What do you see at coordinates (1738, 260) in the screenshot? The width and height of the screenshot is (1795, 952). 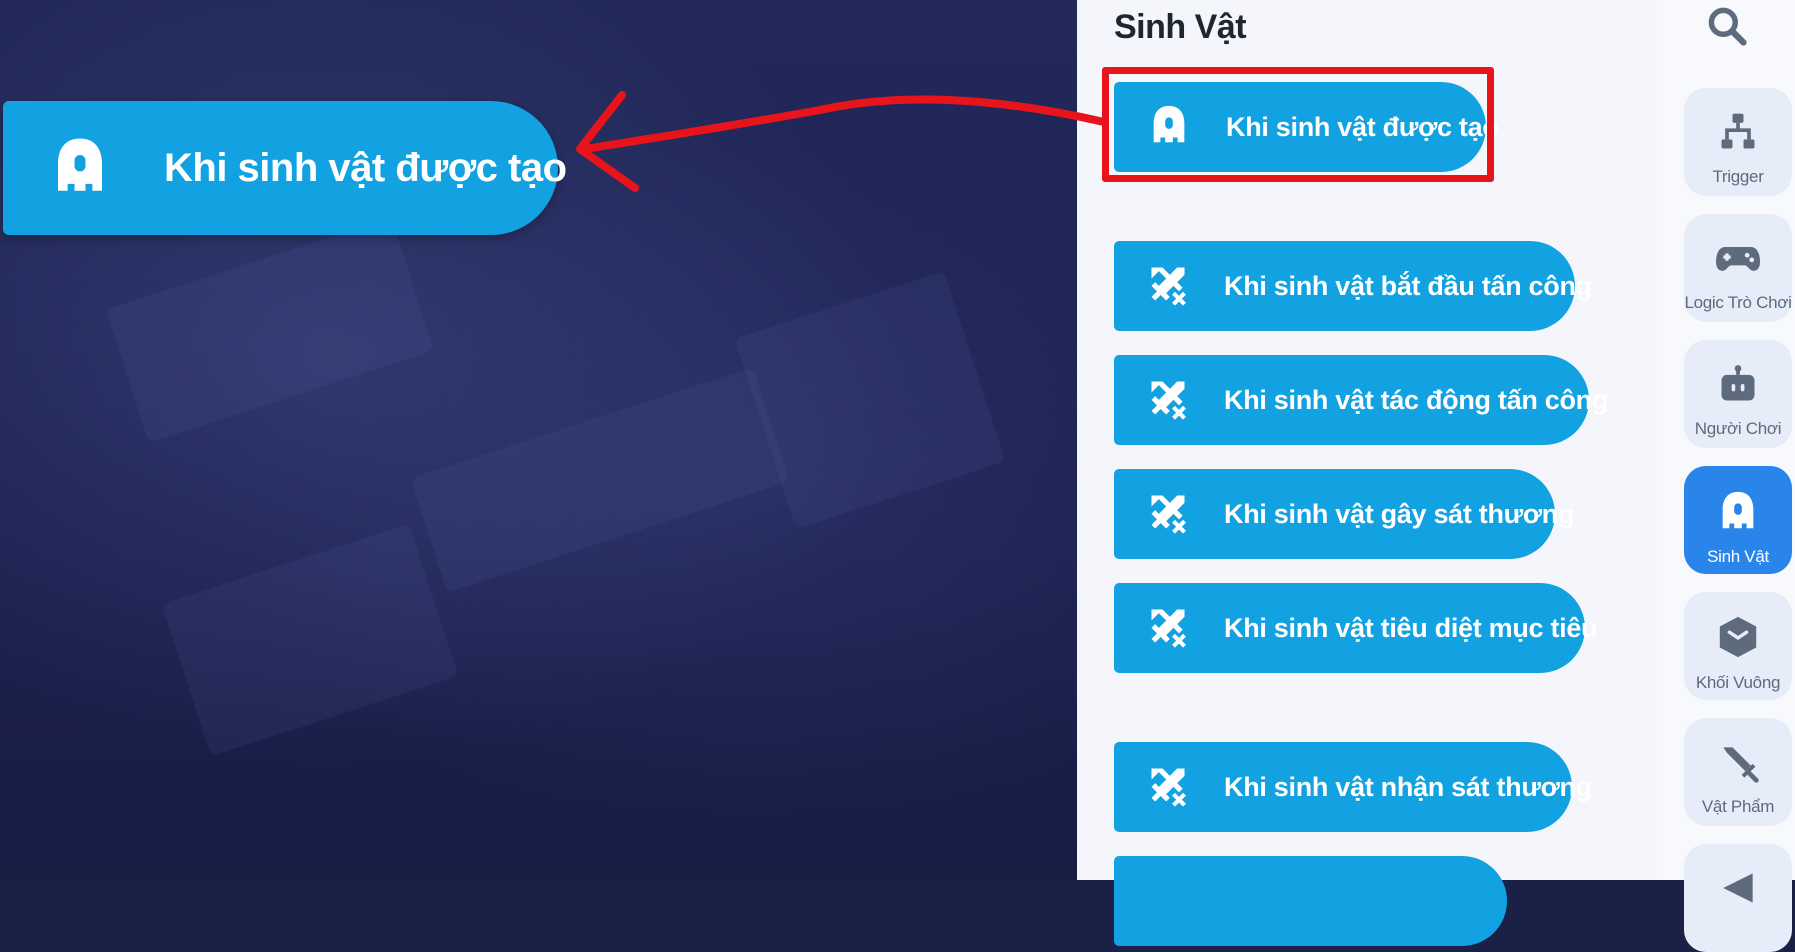 I see `gamepad-icon` at bounding box center [1738, 260].